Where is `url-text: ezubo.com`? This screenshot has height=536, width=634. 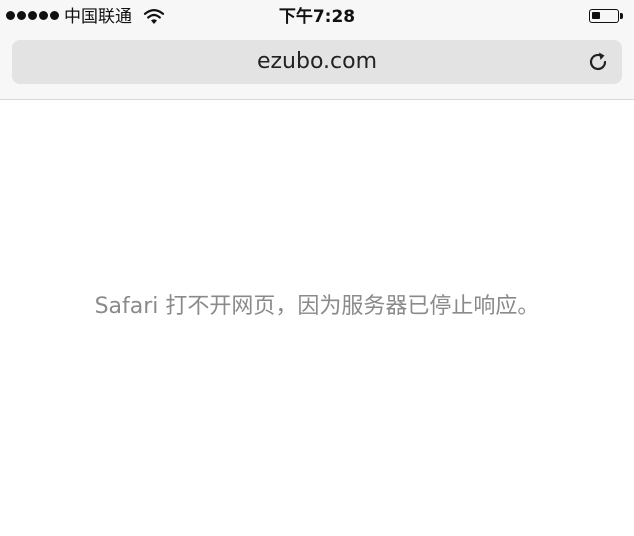
url-text: ezubo.com is located at coordinates (317, 62).